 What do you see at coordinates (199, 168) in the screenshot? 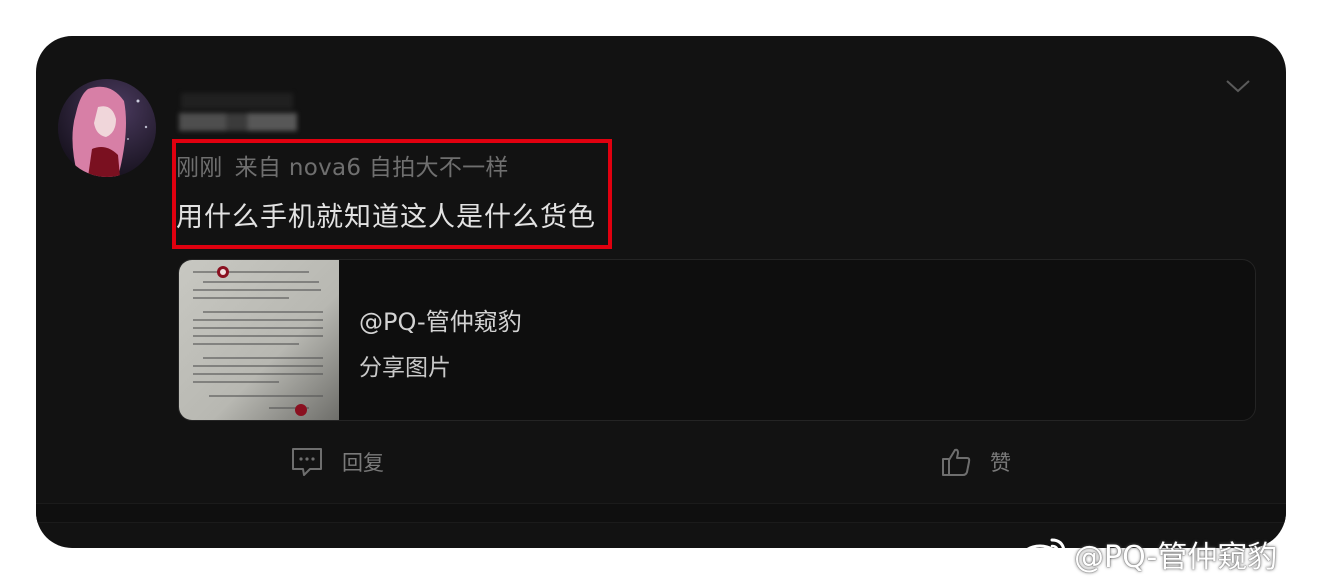
I see `post-time: 刚刚` at bounding box center [199, 168].